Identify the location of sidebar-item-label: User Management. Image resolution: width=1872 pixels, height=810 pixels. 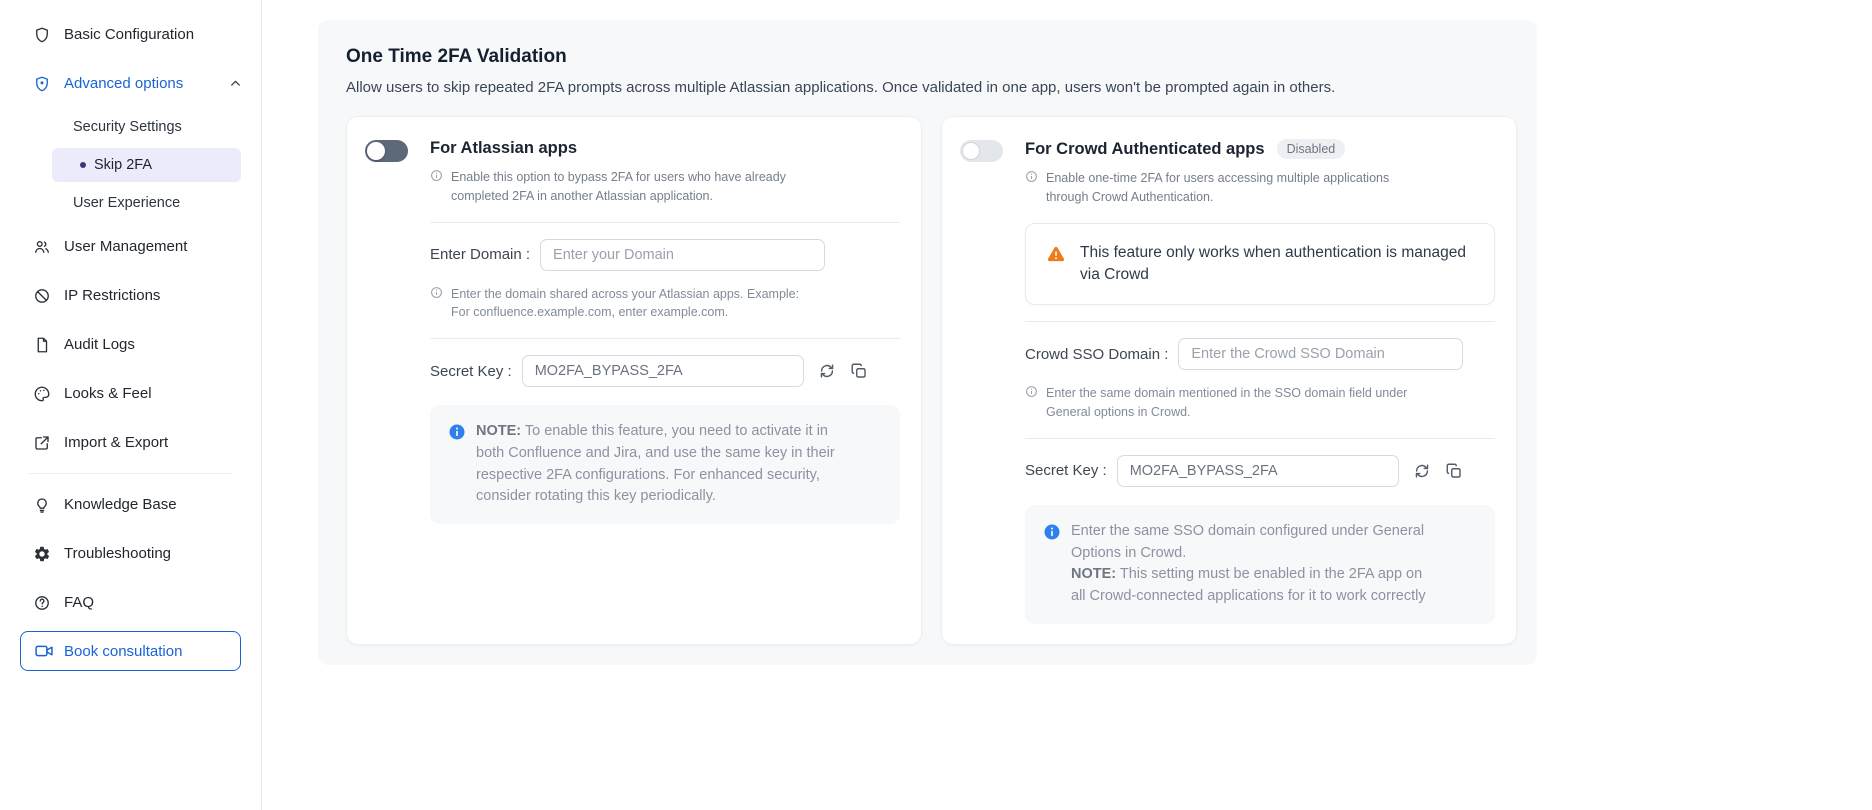
(126, 246).